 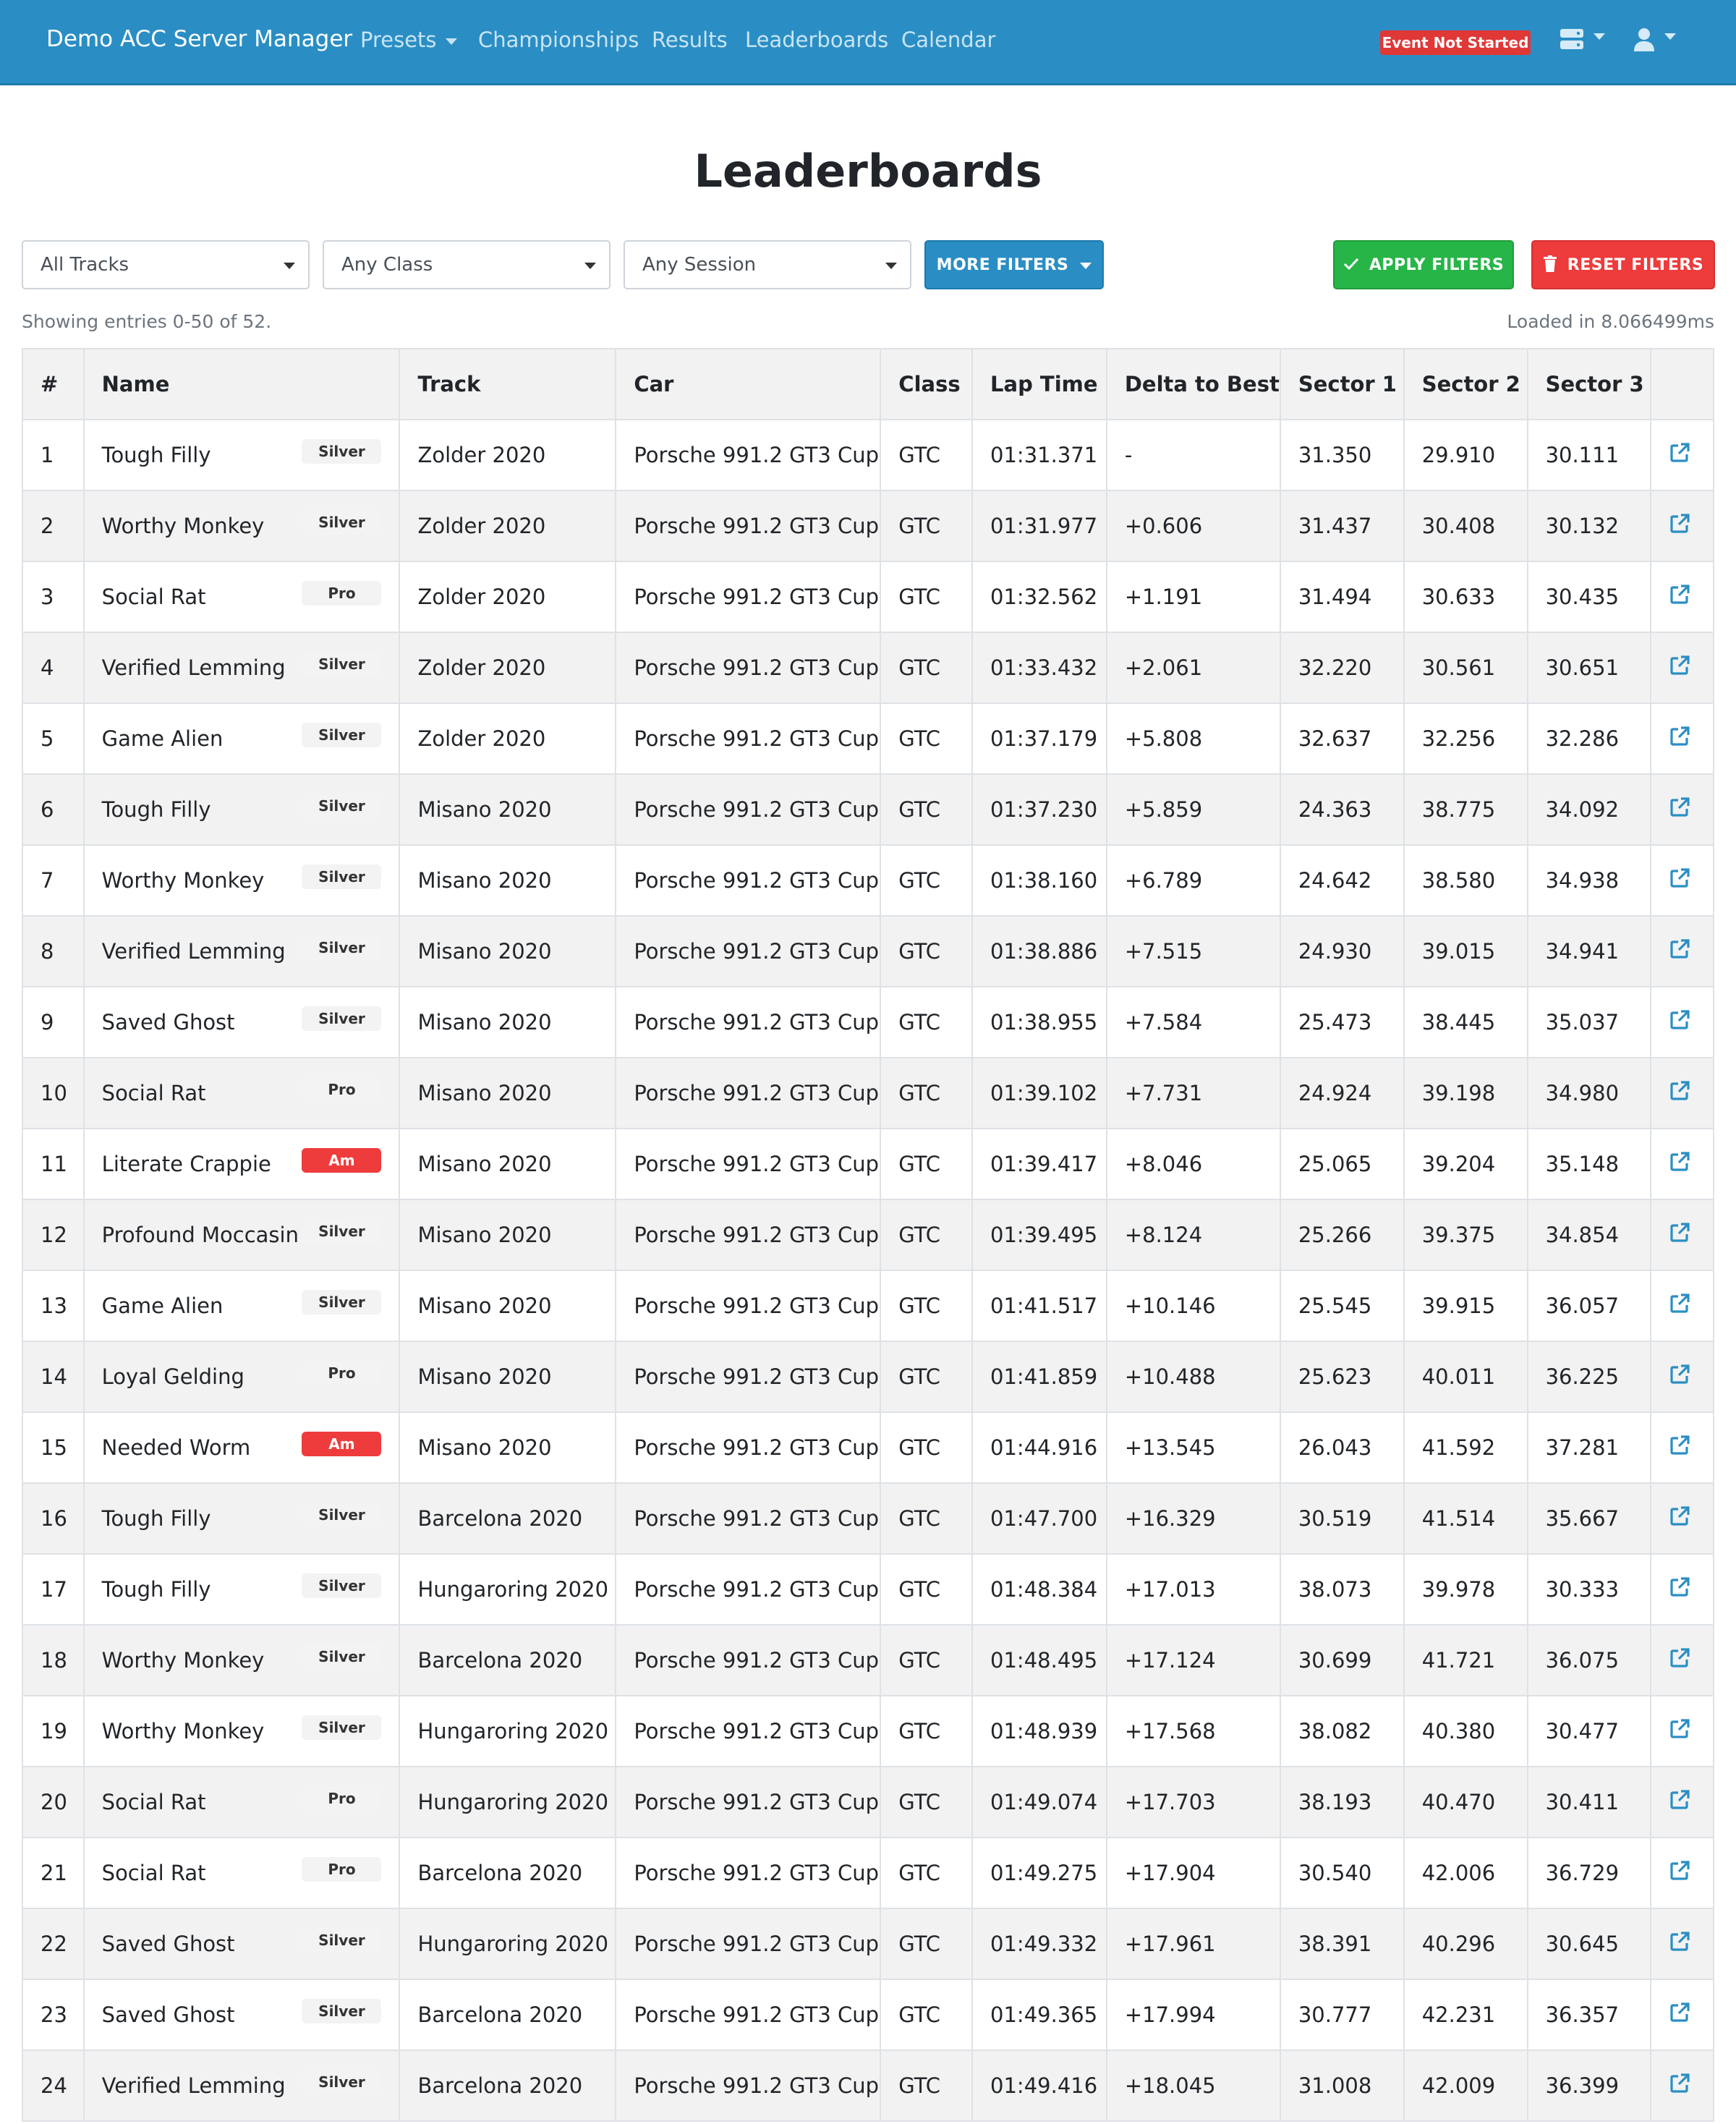 I want to click on delta-cell: +0.606, so click(x=1193, y=526).